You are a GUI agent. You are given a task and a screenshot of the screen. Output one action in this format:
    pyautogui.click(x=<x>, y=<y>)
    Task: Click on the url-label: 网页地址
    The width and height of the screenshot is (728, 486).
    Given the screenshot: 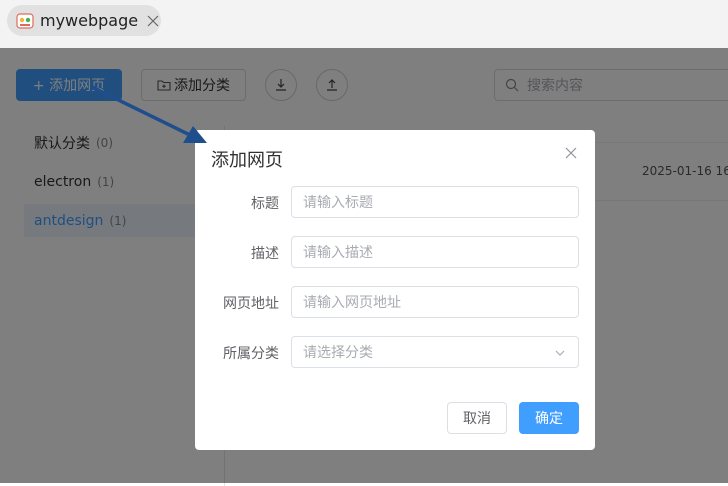 What is the action you would take?
    pyautogui.click(x=251, y=304)
    